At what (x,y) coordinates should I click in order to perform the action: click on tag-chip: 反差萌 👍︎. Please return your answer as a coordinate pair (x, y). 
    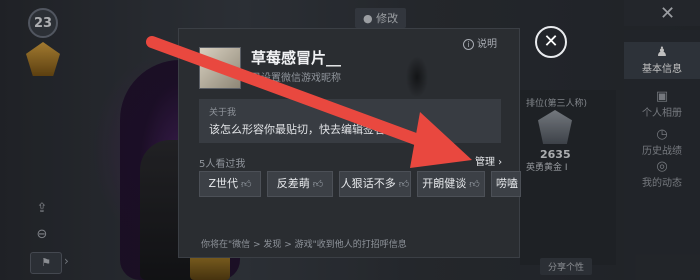
    Looking at the image, I should click on (300, 184).